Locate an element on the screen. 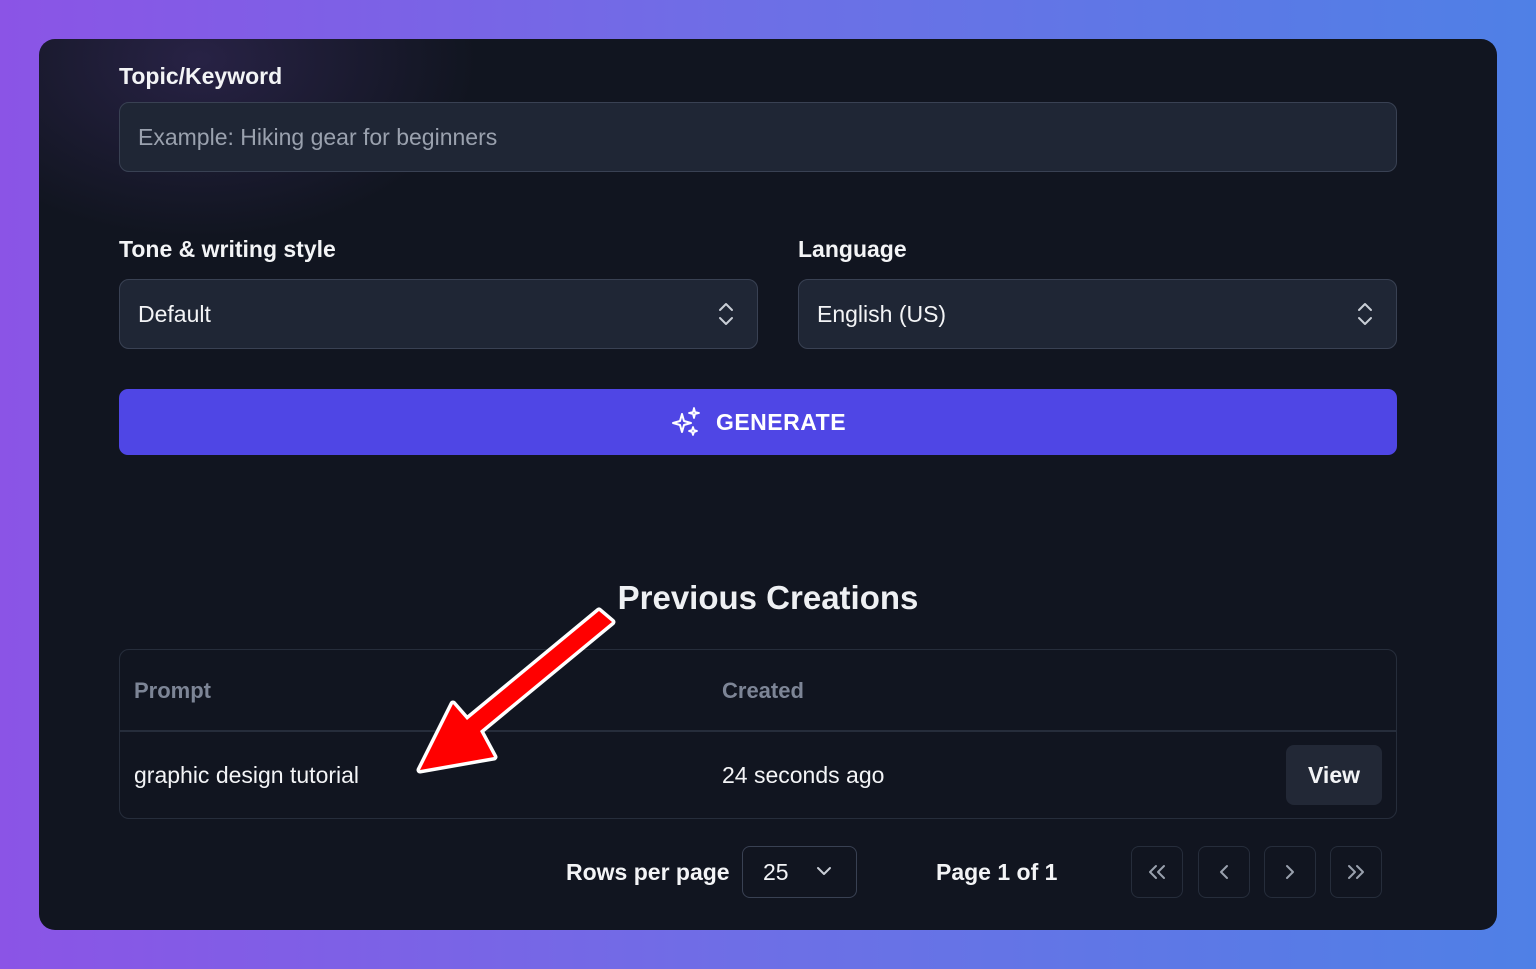 Image resolution: width=1536 pixels, height=969 pixels. tone-select: Default is located at coordinates (438, 314).